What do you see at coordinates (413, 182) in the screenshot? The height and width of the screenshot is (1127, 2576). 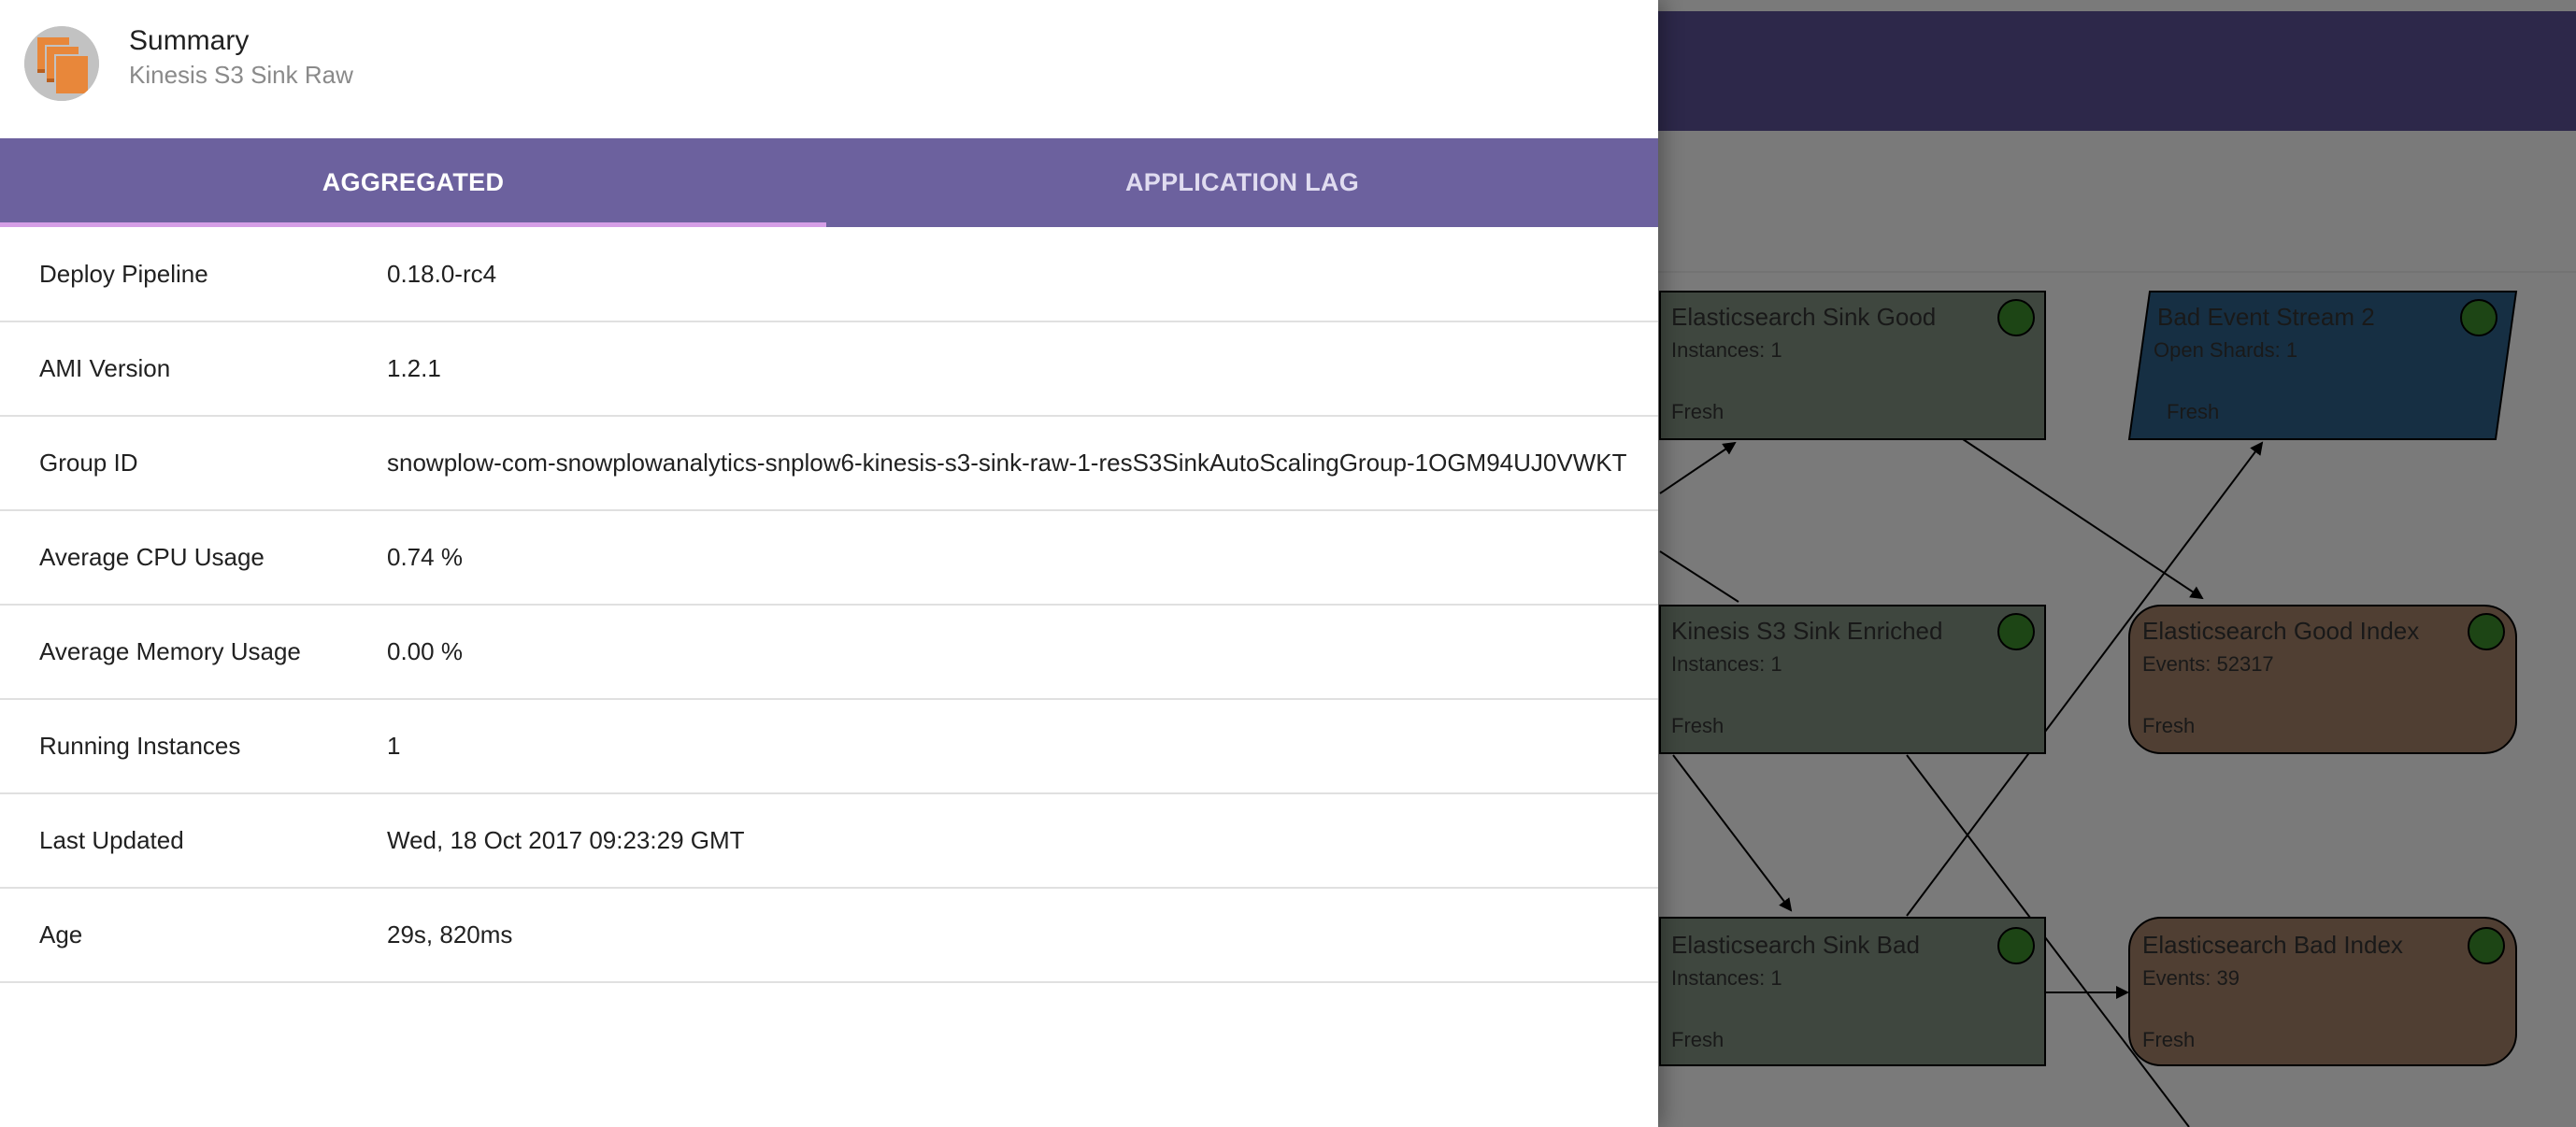 I see `tab-aggregated: AGGREGATED` at bounding box center [413, 182].